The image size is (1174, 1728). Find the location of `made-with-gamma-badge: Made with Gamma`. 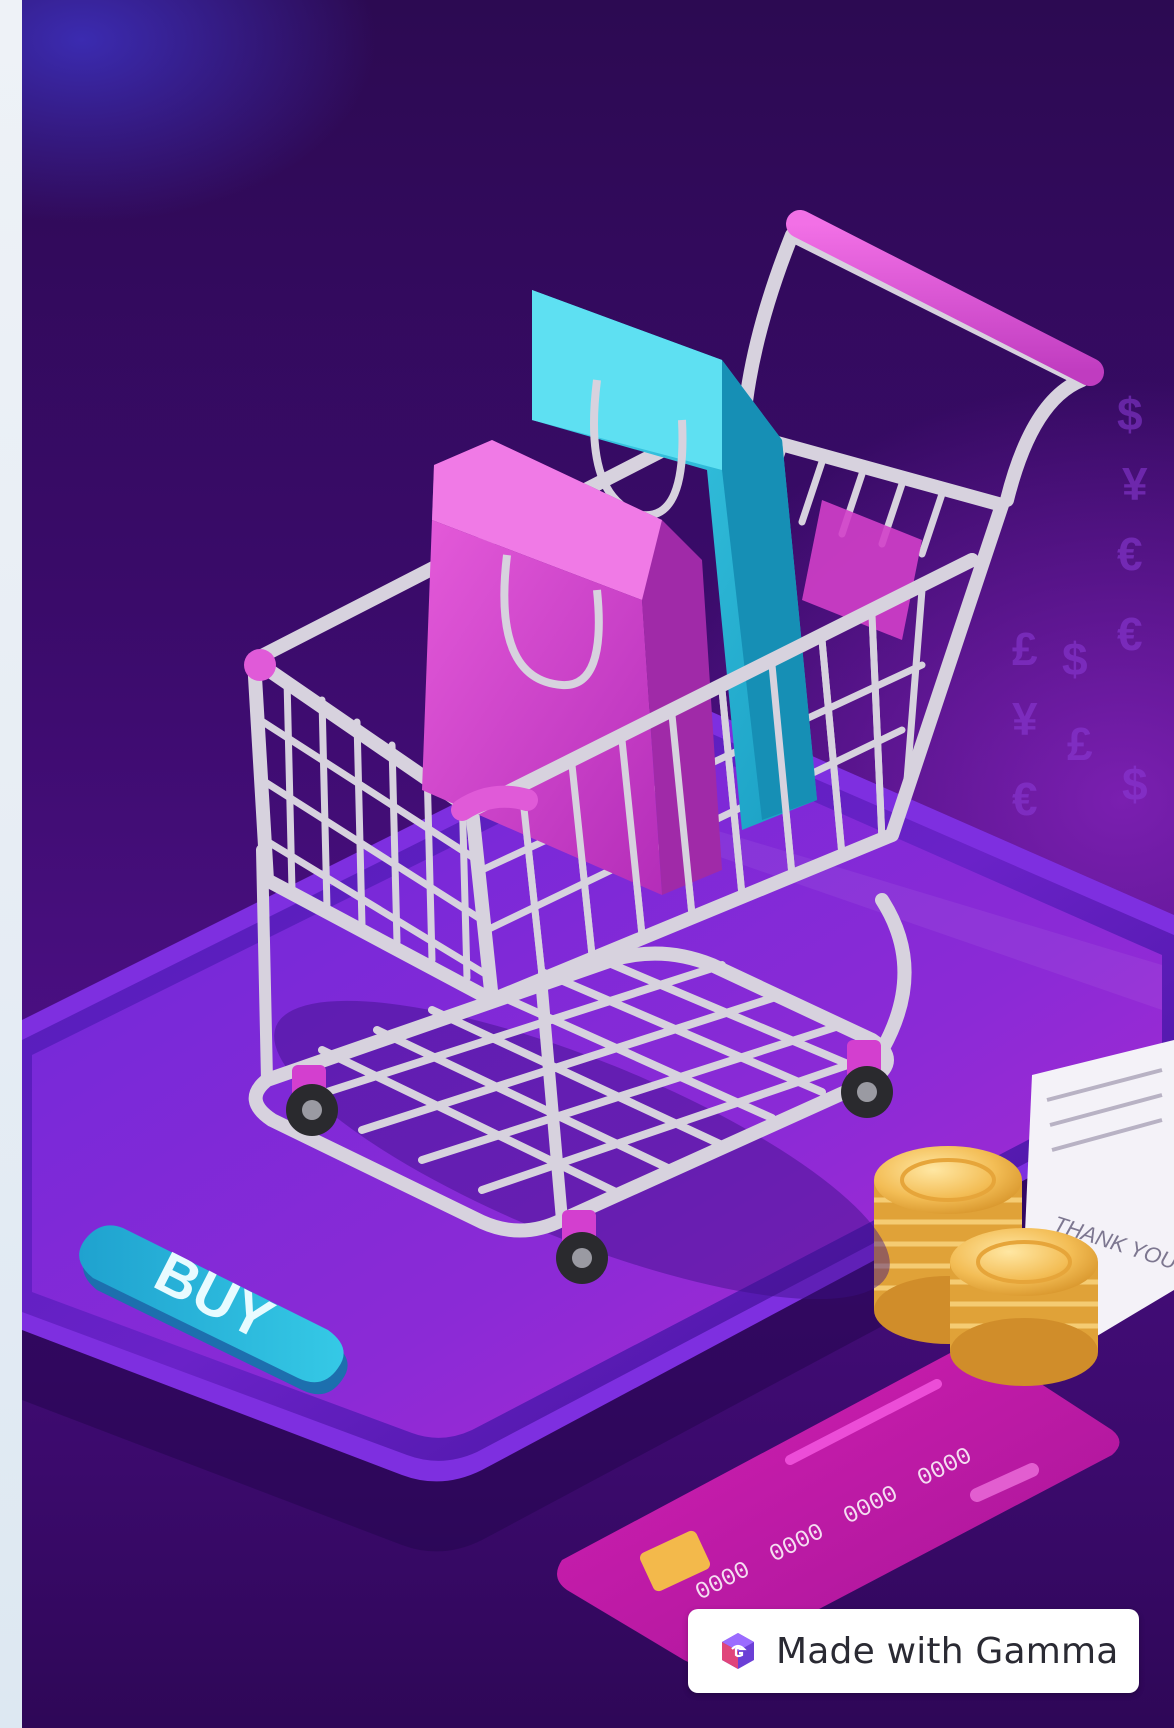

made-with-gamma-badge: Made with Gamma is located at coordinates (913, 1651).